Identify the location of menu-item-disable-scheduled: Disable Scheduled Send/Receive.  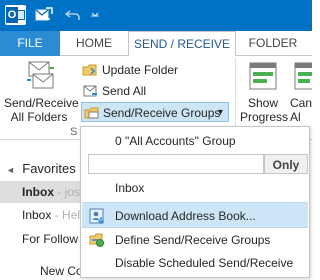
(195, 263).